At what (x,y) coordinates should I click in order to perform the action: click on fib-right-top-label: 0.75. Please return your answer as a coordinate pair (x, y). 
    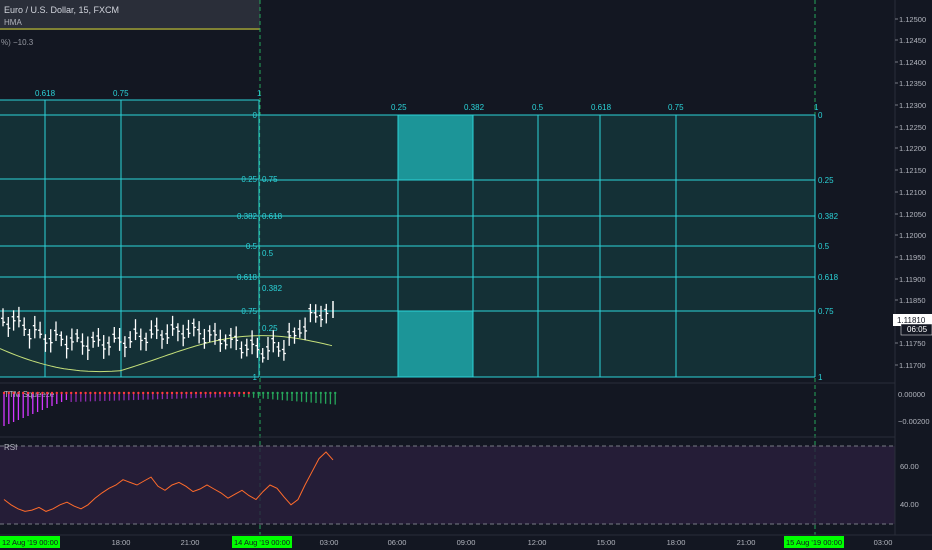
    Looking at the image, I should click on (676, 107).